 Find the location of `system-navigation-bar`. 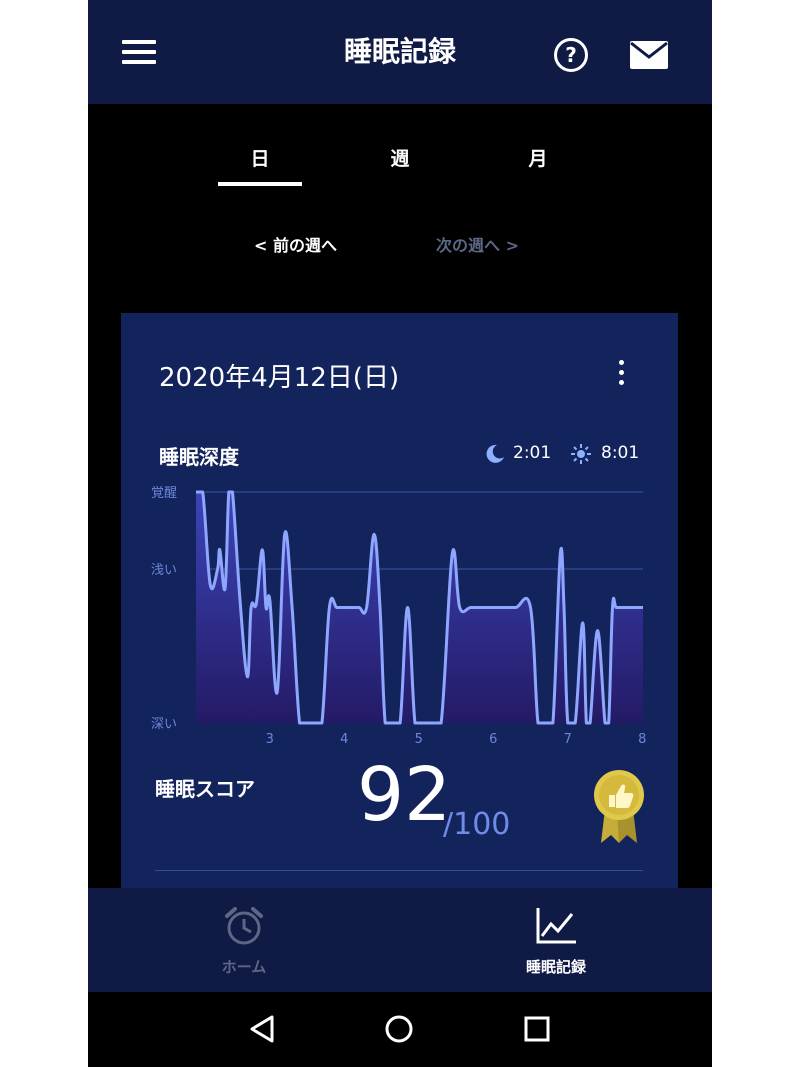

system-navigation-bar is located at coordinates (400, 1029).